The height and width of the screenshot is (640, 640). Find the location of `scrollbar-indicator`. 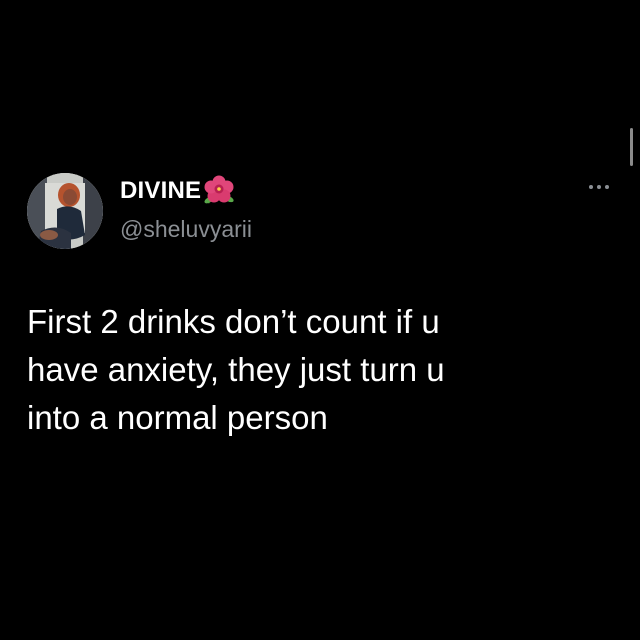

scrollbar-indicator is located at coordinates (631, 147).